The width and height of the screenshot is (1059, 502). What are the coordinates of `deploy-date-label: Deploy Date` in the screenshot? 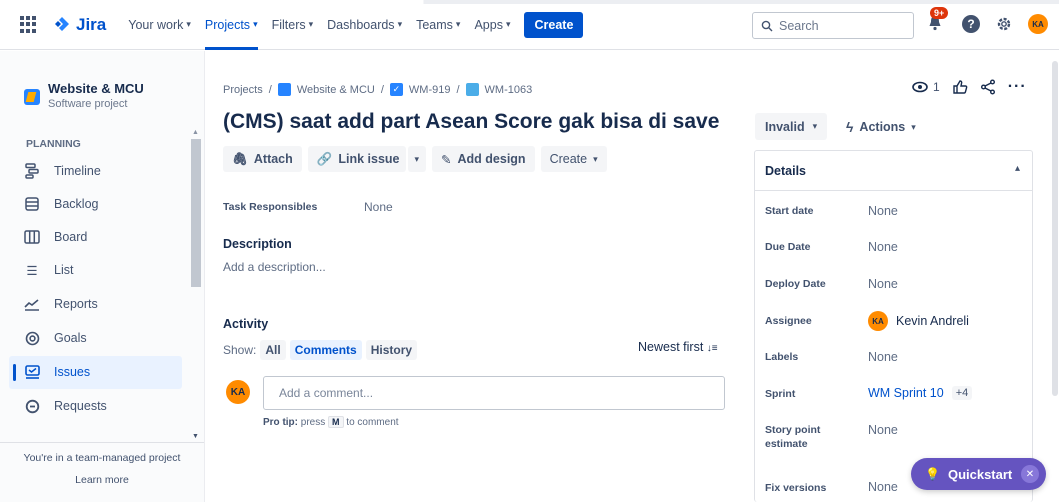 It's located at (795, 284).